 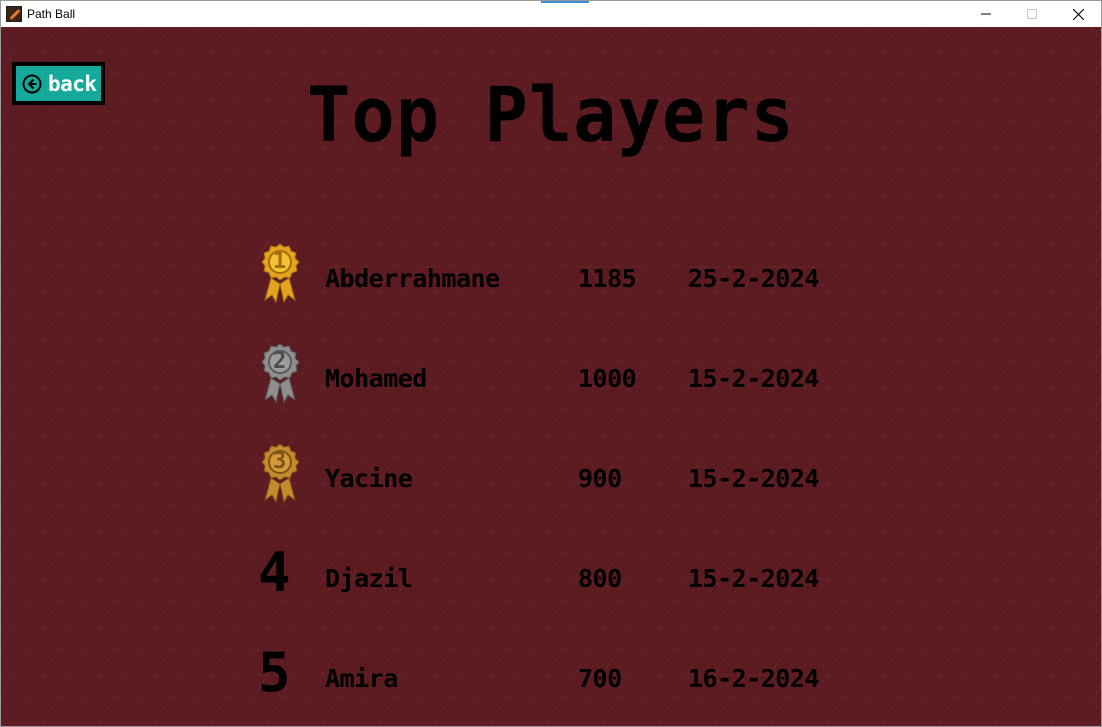 What do you see at coordinates (566, 577) in the screenshot?
I see `leaderboard-row: 4 Djazil 800 15-2-2024` at bounding box center [566, 577].